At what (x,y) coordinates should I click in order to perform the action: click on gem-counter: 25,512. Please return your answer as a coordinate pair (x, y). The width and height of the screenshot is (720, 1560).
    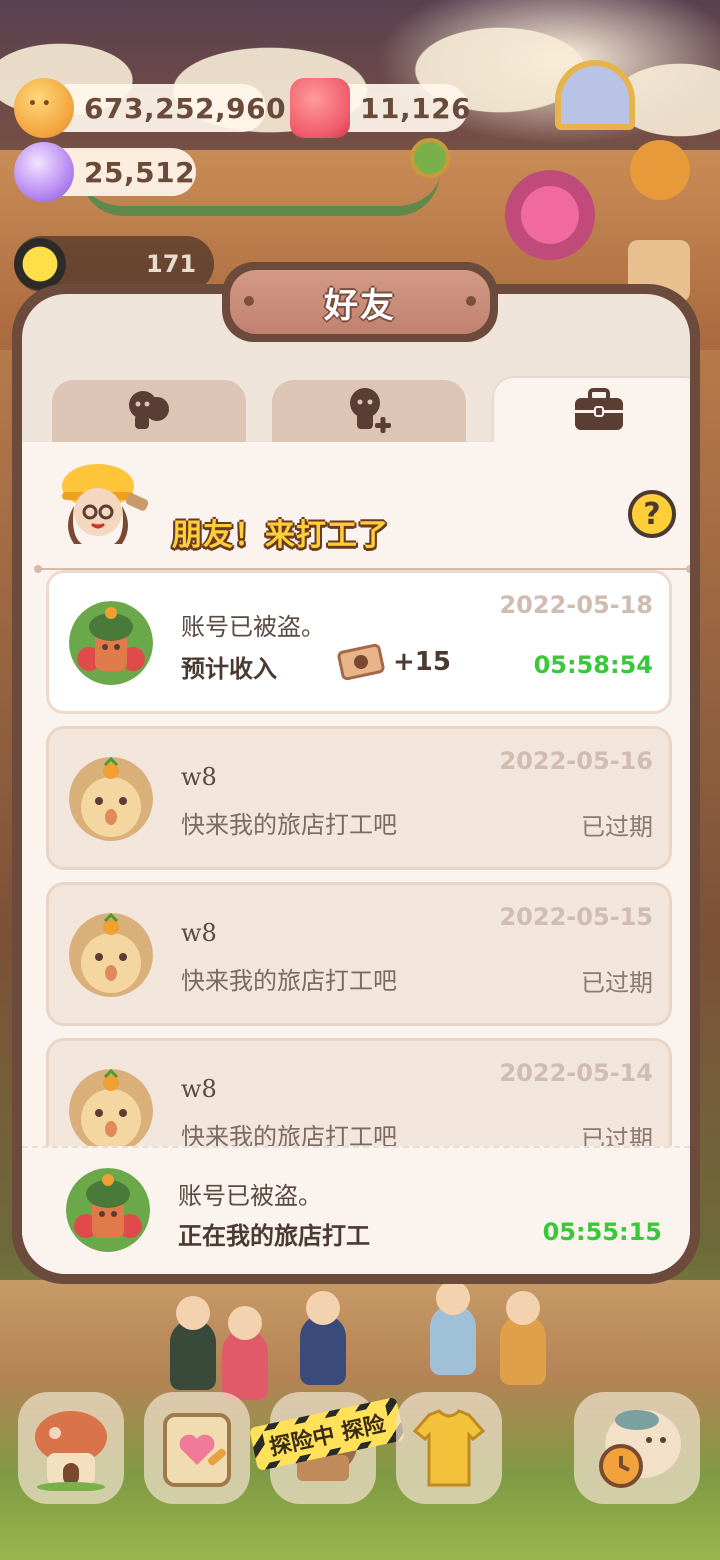
    Looking at the image, I should click on (105, 172).